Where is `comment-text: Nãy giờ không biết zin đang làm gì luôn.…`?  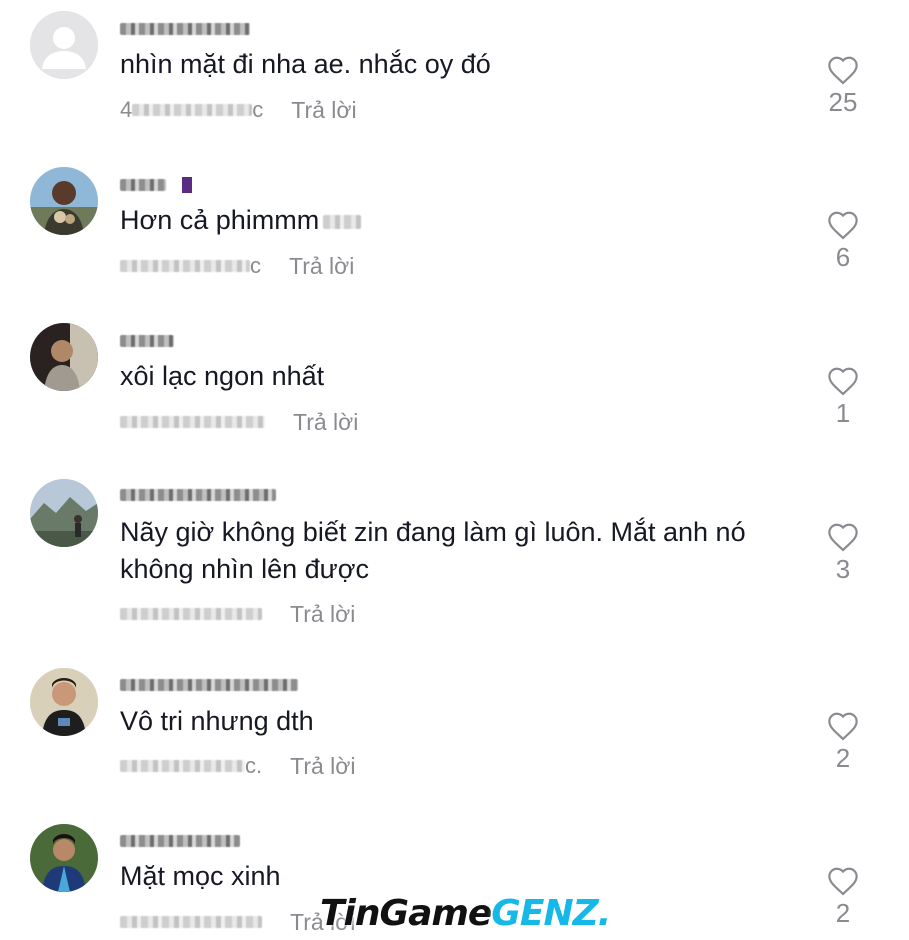 comment-text: Nãy giờ không biết zin đang làm gì luôn.… is located at coordinates (433, 550).